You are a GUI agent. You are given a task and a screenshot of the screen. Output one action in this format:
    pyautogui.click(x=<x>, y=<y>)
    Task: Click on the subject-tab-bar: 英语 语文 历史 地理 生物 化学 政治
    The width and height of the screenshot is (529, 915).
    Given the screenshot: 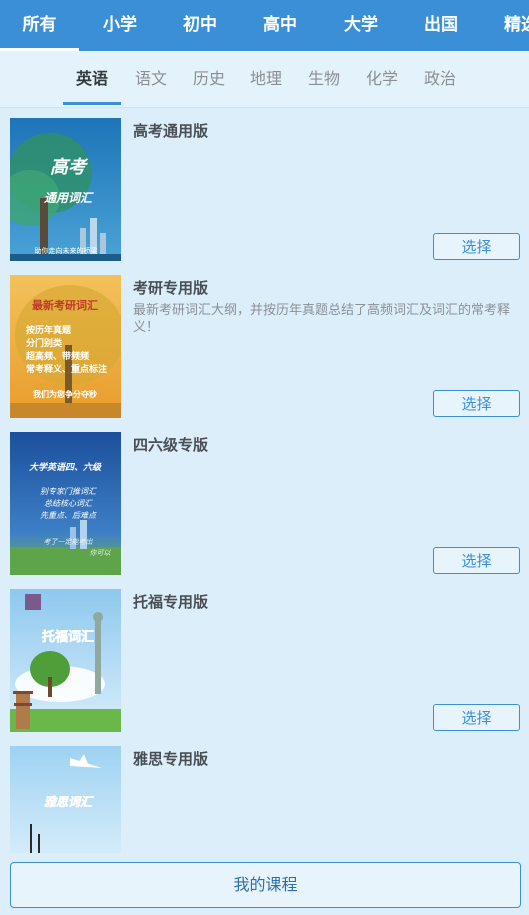 What is the action you would take?
    pyautogui.click(x=264, y=79)
    